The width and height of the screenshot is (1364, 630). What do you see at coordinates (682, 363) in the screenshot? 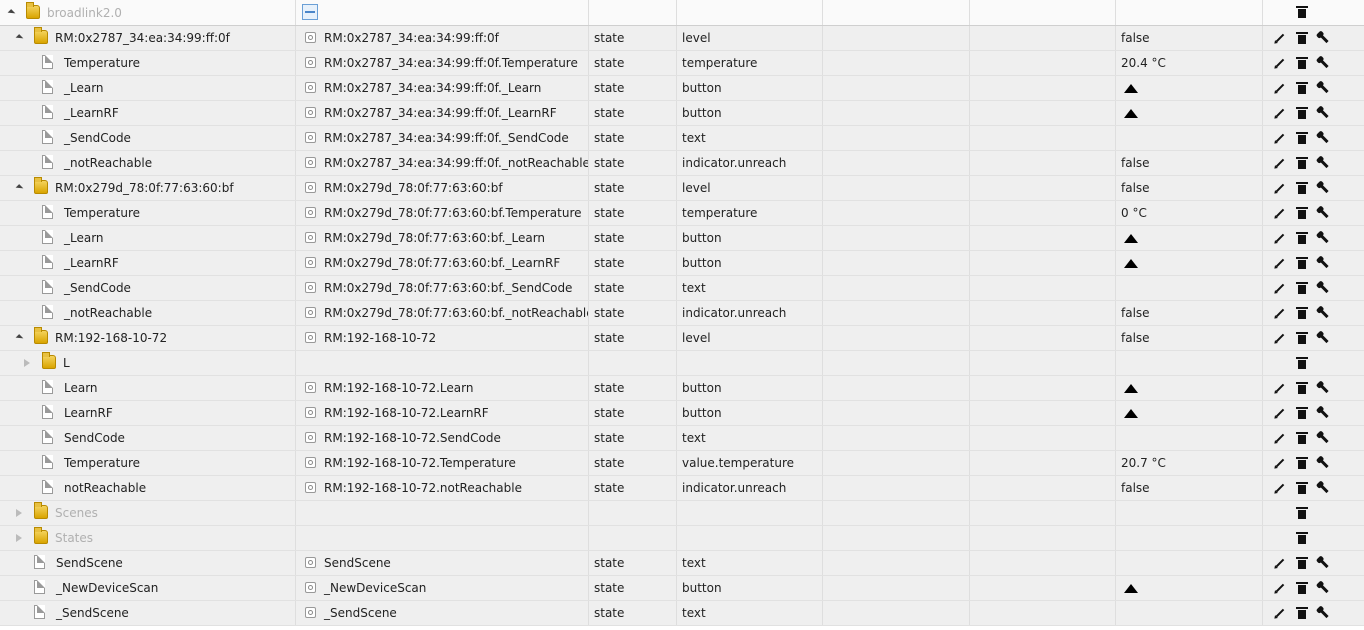
I see `tree-row: L` at bounding box center [682, 363].